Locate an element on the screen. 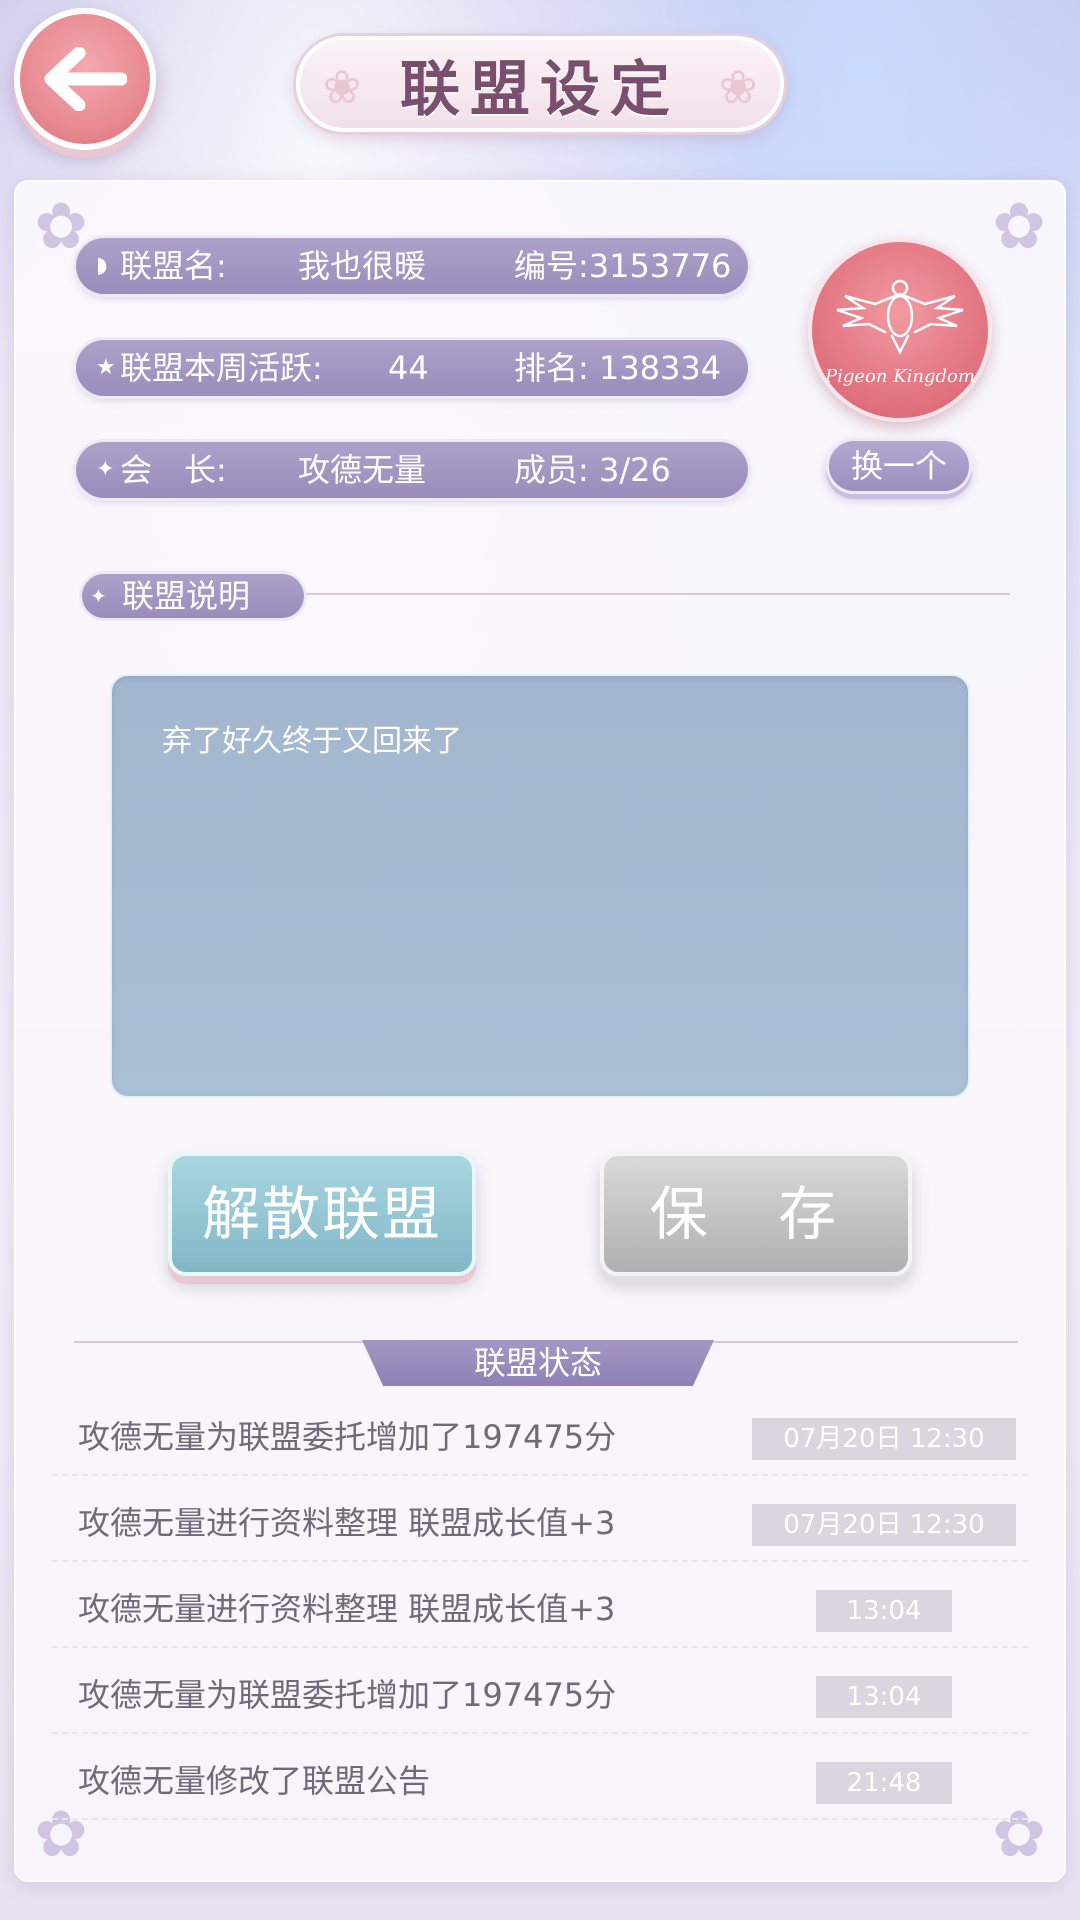 The width and height of the screenshot is (1080, 1920). log-text: 攻德无量修改了联盟公告 is located at coordinates (254, 1781).